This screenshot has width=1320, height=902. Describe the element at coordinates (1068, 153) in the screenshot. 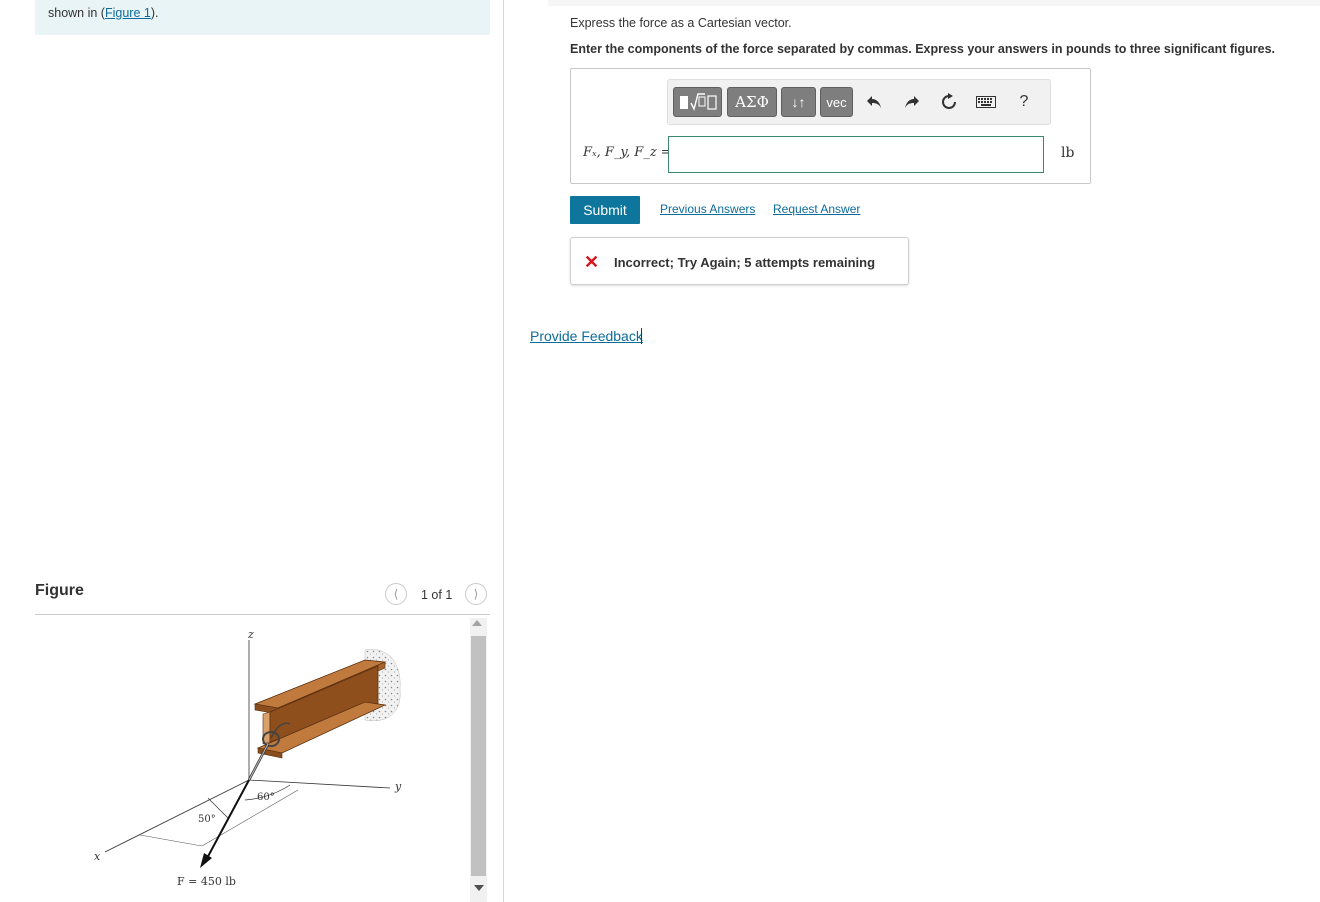

I see `answer-unit: lb` at that location.